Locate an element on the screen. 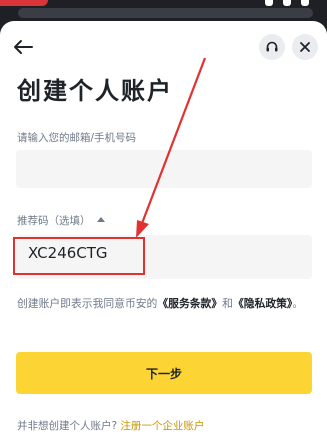  terms-suffix: 。 is located at coordinates (298, 303).